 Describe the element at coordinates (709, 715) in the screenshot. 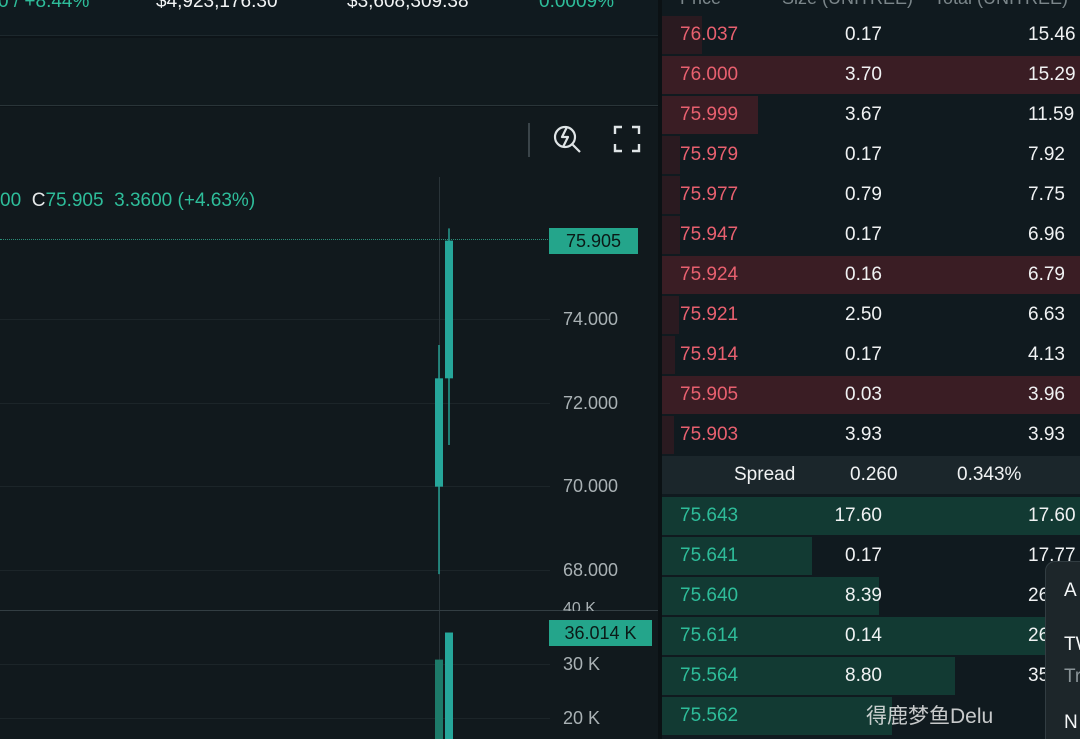

I see `bid-price: 75.562` at that location.